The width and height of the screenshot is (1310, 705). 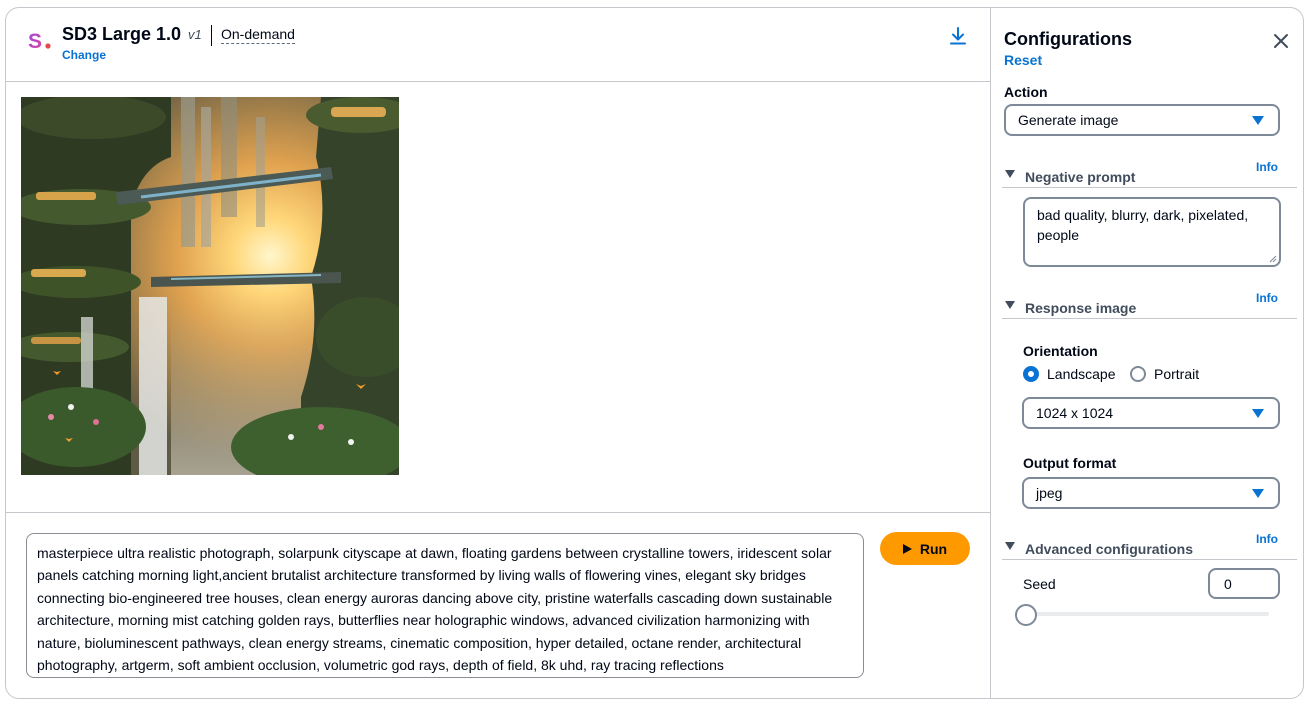 What do you see at coordinates (1149, 307) in the screenshot?
I see `response-image-section: Response image` at bounding box center [1149, 307].